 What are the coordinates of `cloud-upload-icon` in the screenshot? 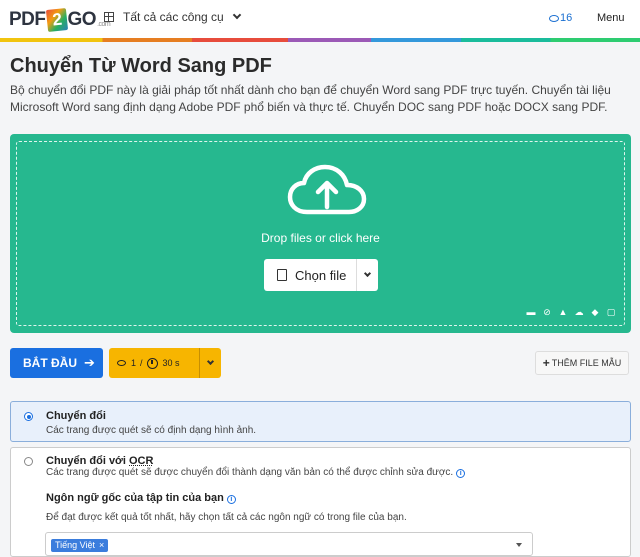 It's located at (327, 189).